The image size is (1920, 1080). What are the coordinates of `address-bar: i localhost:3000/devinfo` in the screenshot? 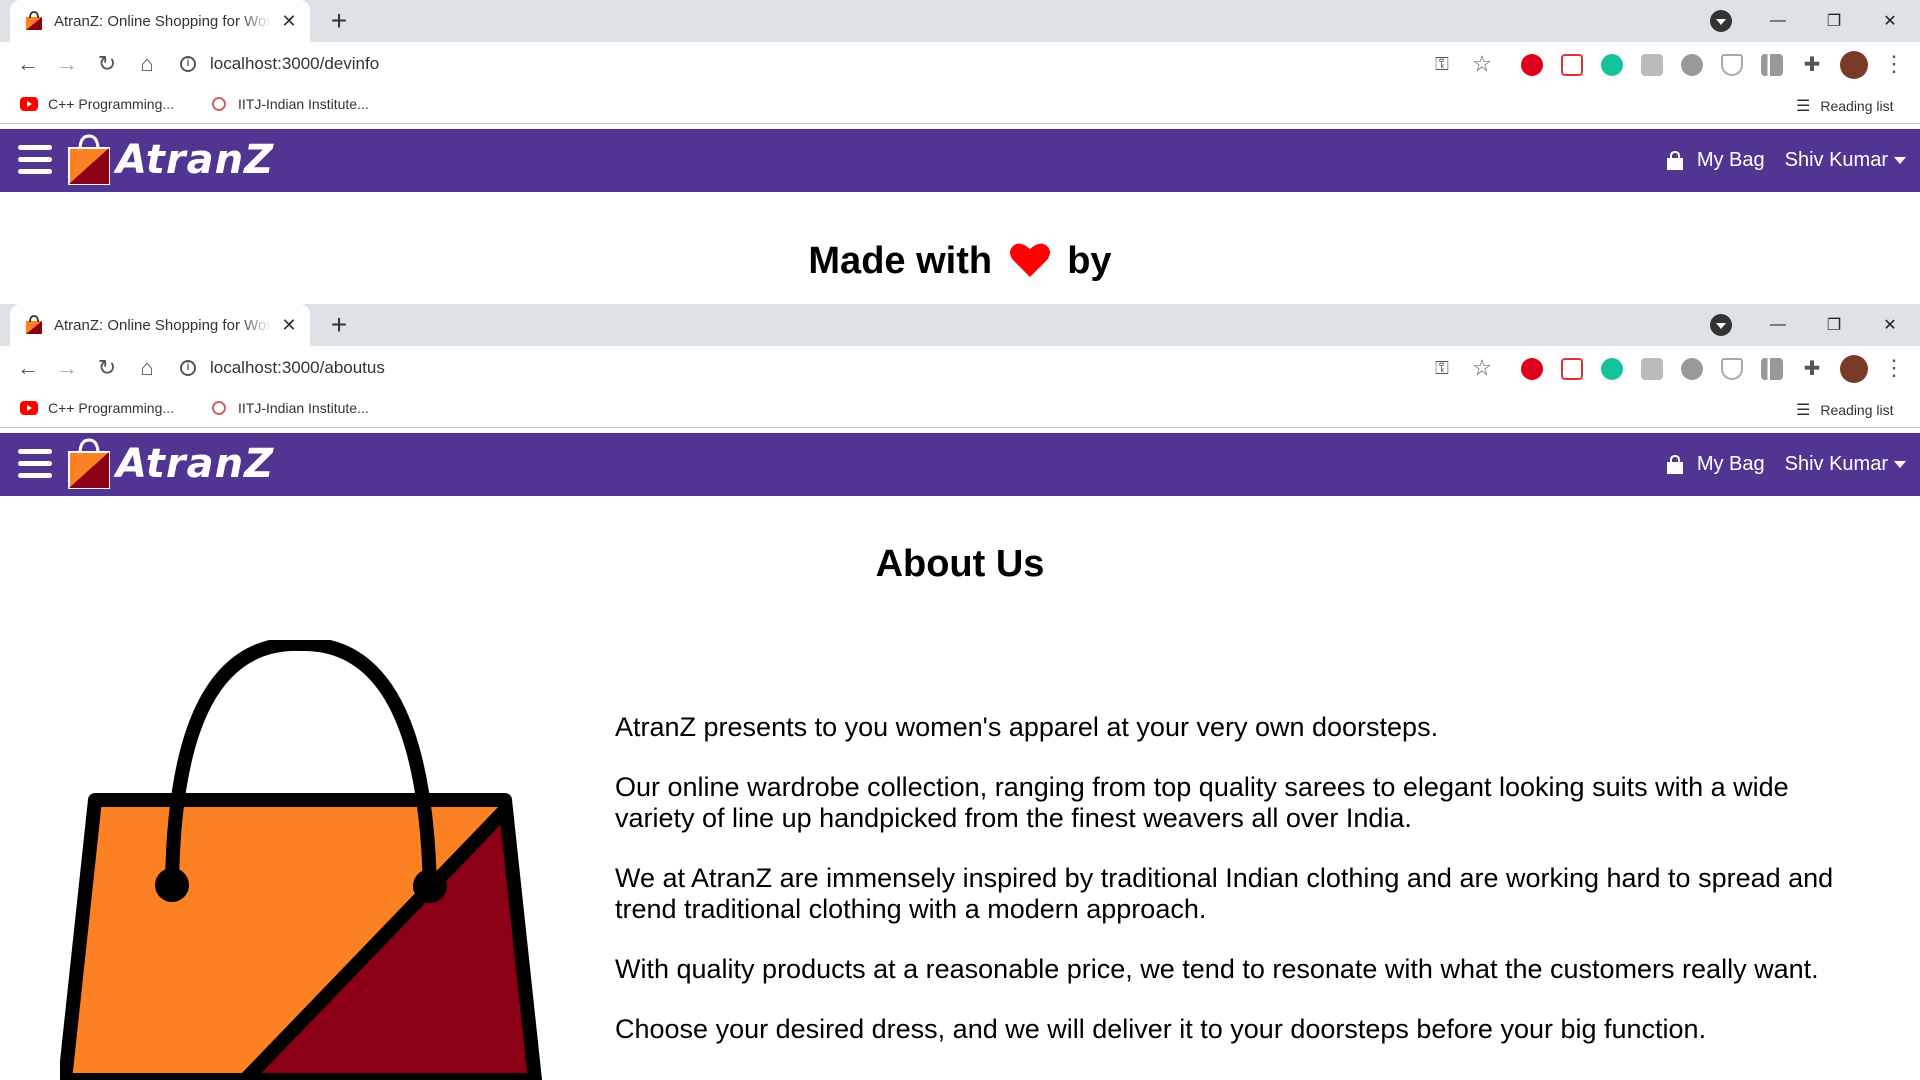 It's located at (795, 64).